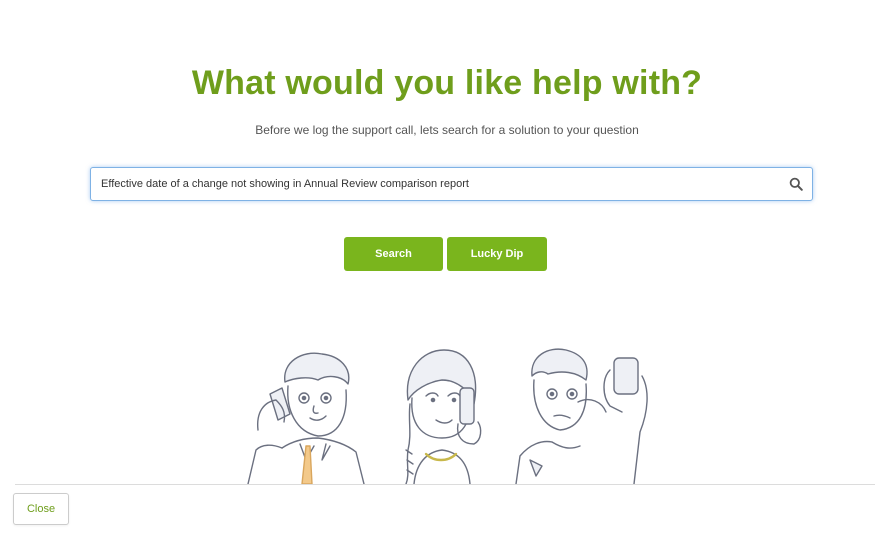 The height and width of the screenshot is (540, 894). I want to click on lucky-dip-button: Lucky Dip, so click(497, 254).